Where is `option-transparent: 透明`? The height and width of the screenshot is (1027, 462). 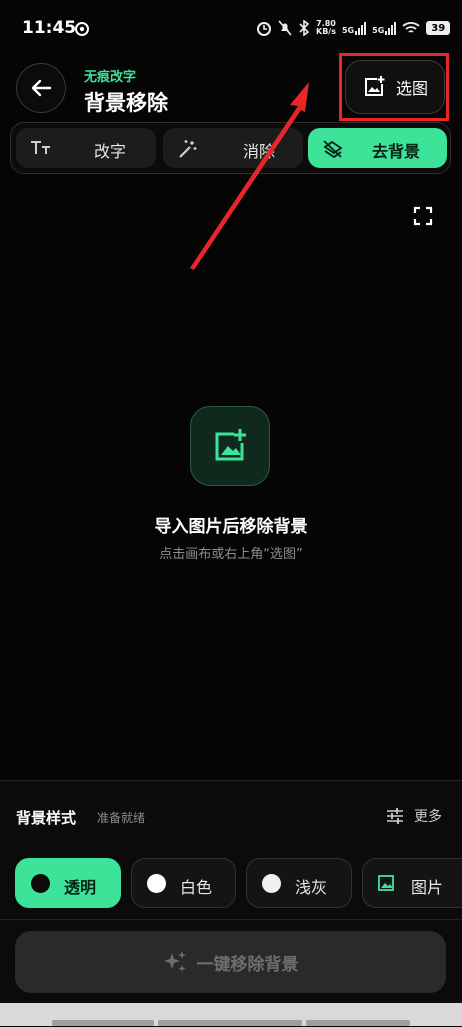 option-transparent: 透明 is located at coordinates (68, 883).